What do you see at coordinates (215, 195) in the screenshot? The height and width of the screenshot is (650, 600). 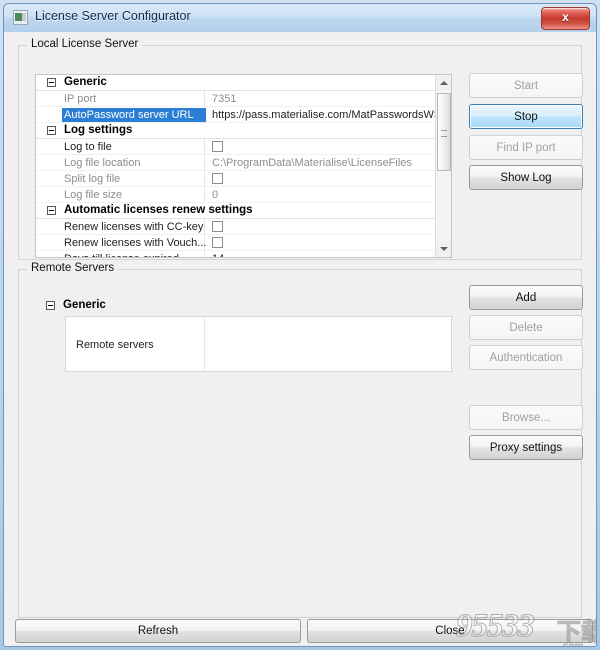 I see `property-value: 0` at bounding box center [215, 195].